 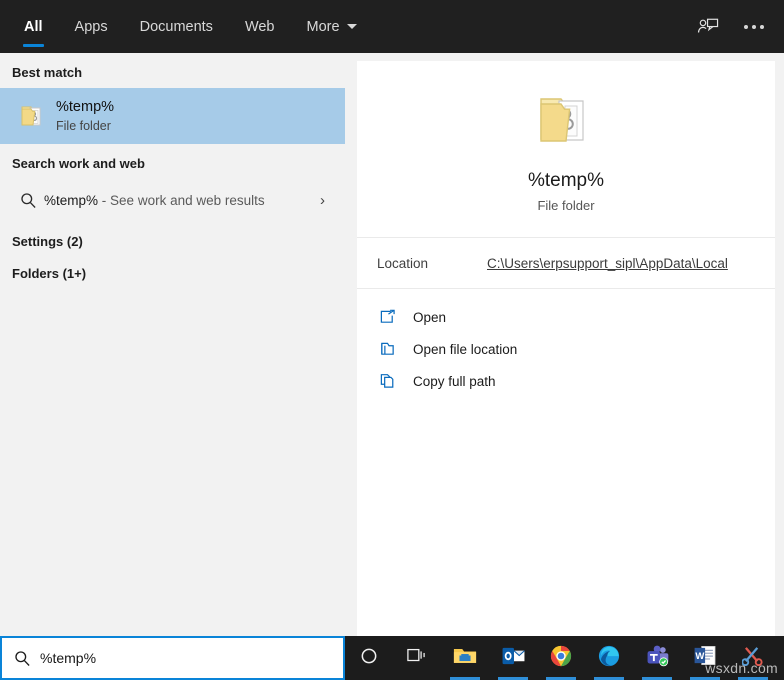 What do you see at coordinates (396, 317) in the screenshot?
I see `open-external-icon` at bounding box center [396, 317].